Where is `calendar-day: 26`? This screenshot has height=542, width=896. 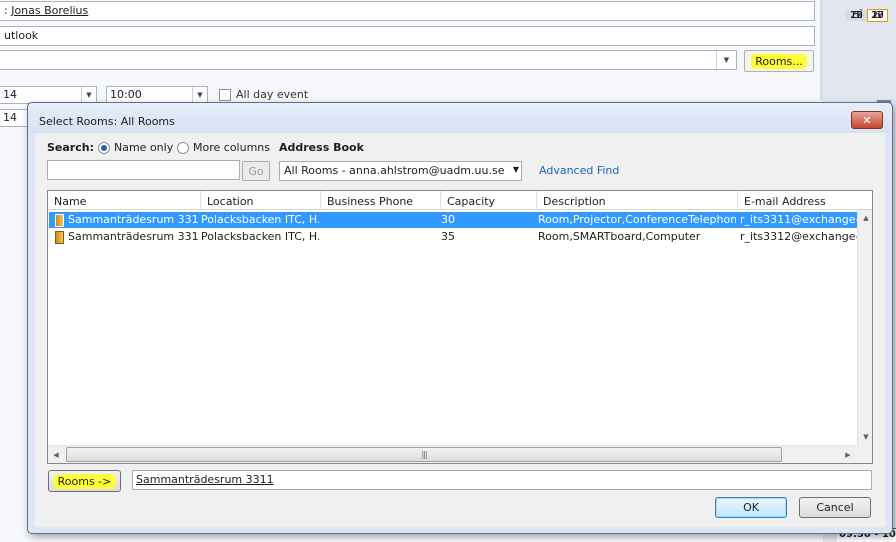
calendar-day: 26 is located at coordinates (856, 15).